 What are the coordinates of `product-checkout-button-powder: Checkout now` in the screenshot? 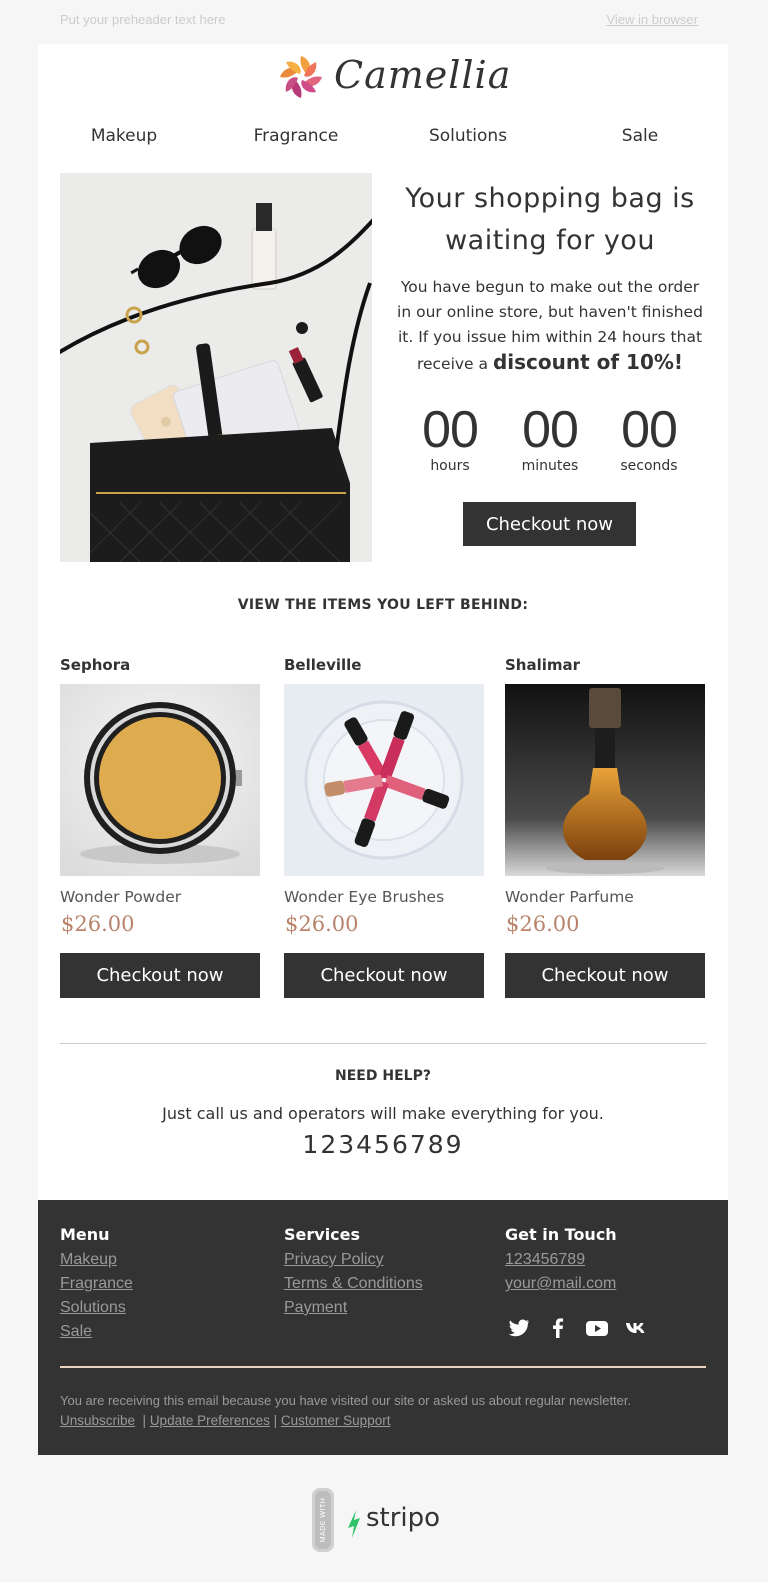 It's located at (160, 975).